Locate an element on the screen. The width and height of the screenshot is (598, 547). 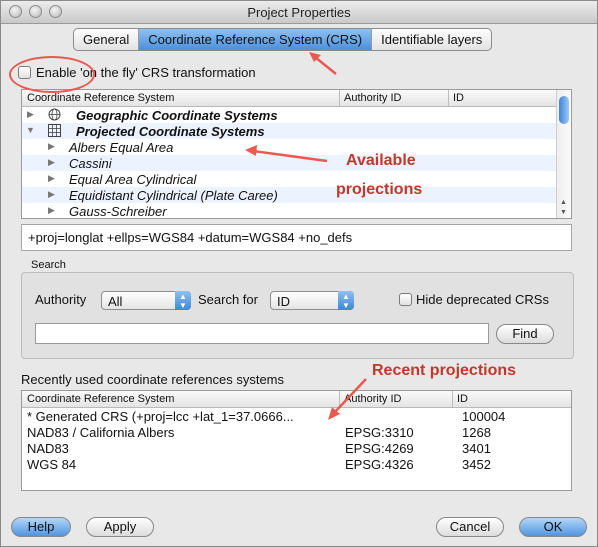
help-button: Help is located at coordinates (41, 527).